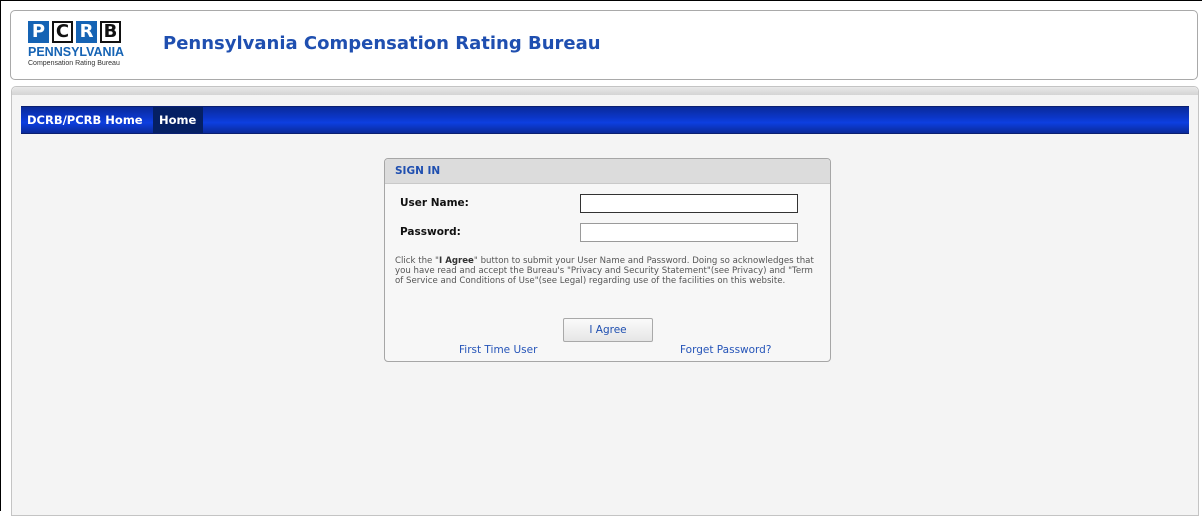 The height and width of the screenshot is (516, 1202). I want to click on first-time-user-link: First Time User, so click(498, 350).